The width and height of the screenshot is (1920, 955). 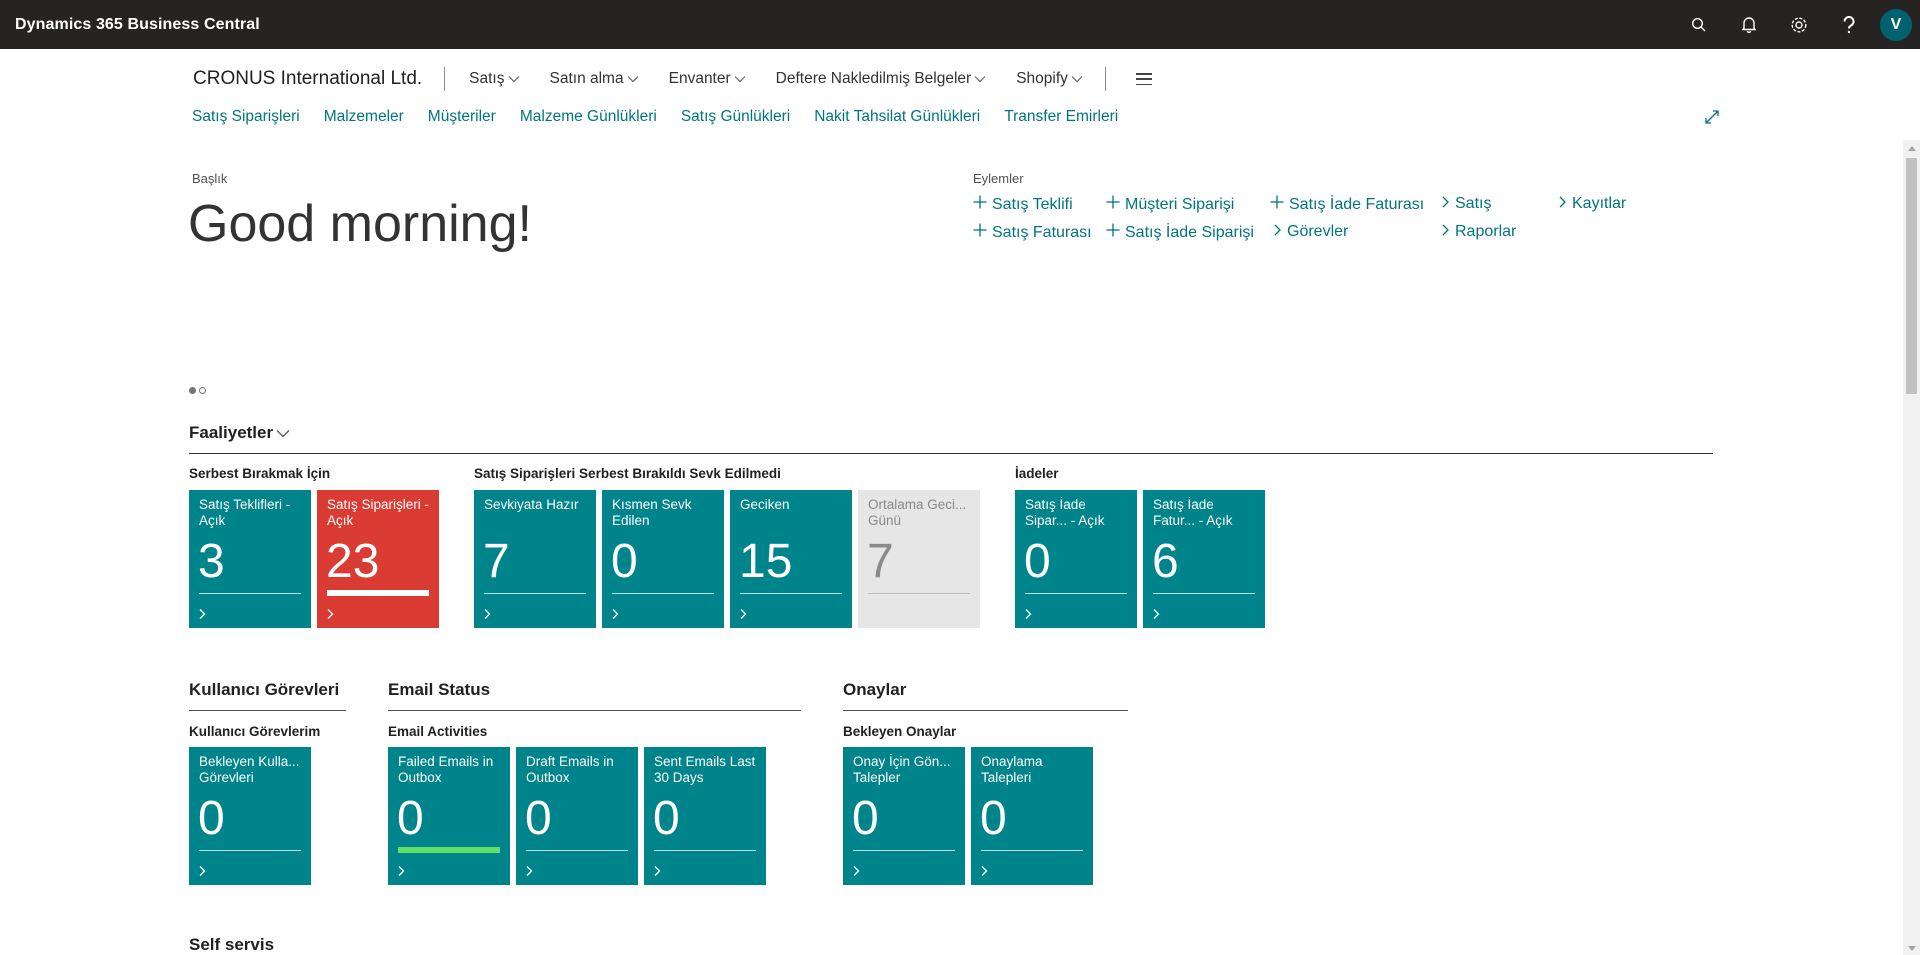 What do you see at coordinates (1347, 204) in the screenshot?
I see `action-satis-iade-faturasi: Satış İade Faturası` at bounding box center [1347, 204].